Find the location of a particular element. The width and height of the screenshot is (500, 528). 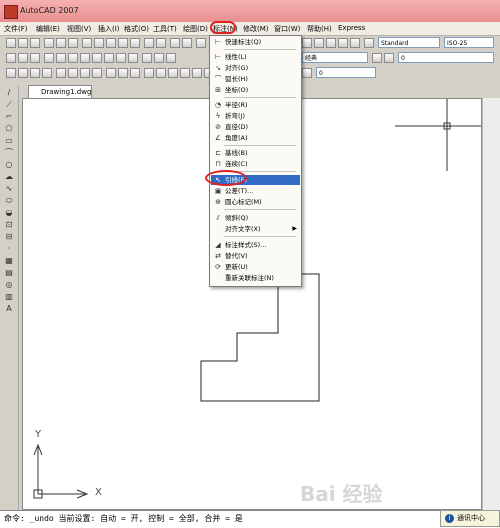

dim-update-icon is located at coordinates (197, 73).